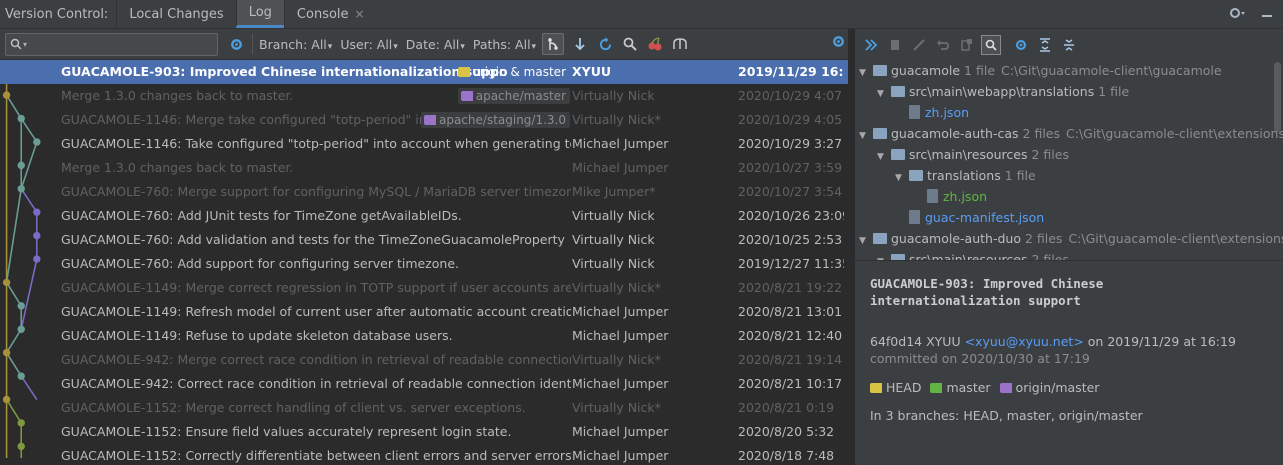  I want to click on divider, so click(252, 44).